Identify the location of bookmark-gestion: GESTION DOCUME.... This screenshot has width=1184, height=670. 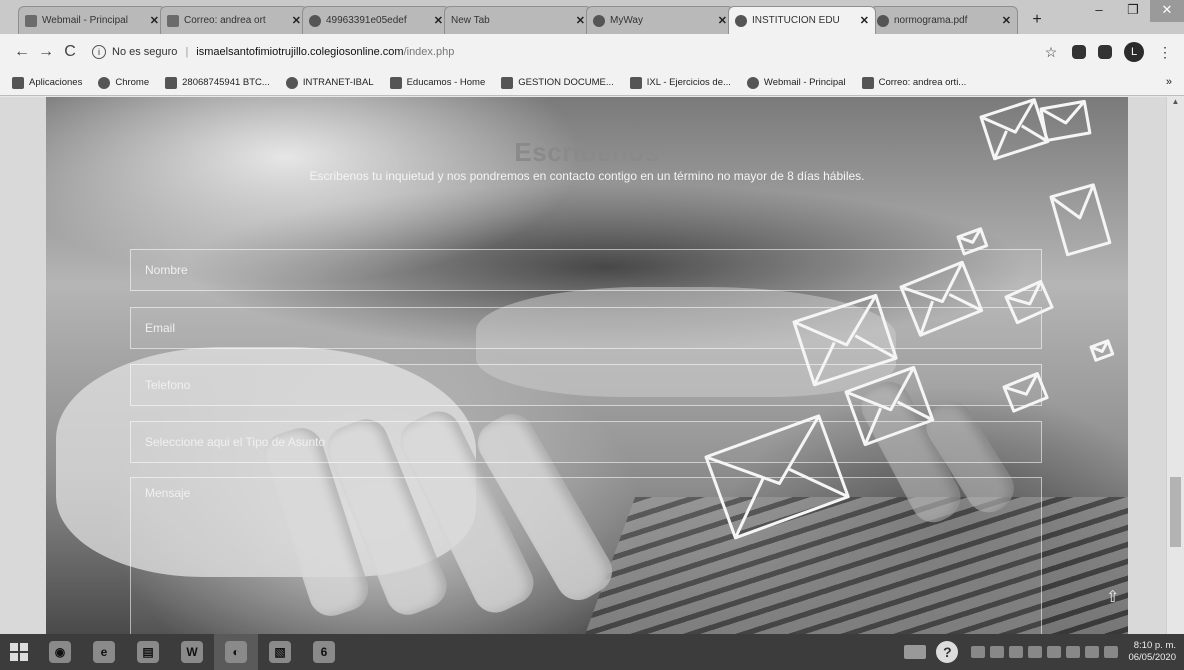
(557, 82).